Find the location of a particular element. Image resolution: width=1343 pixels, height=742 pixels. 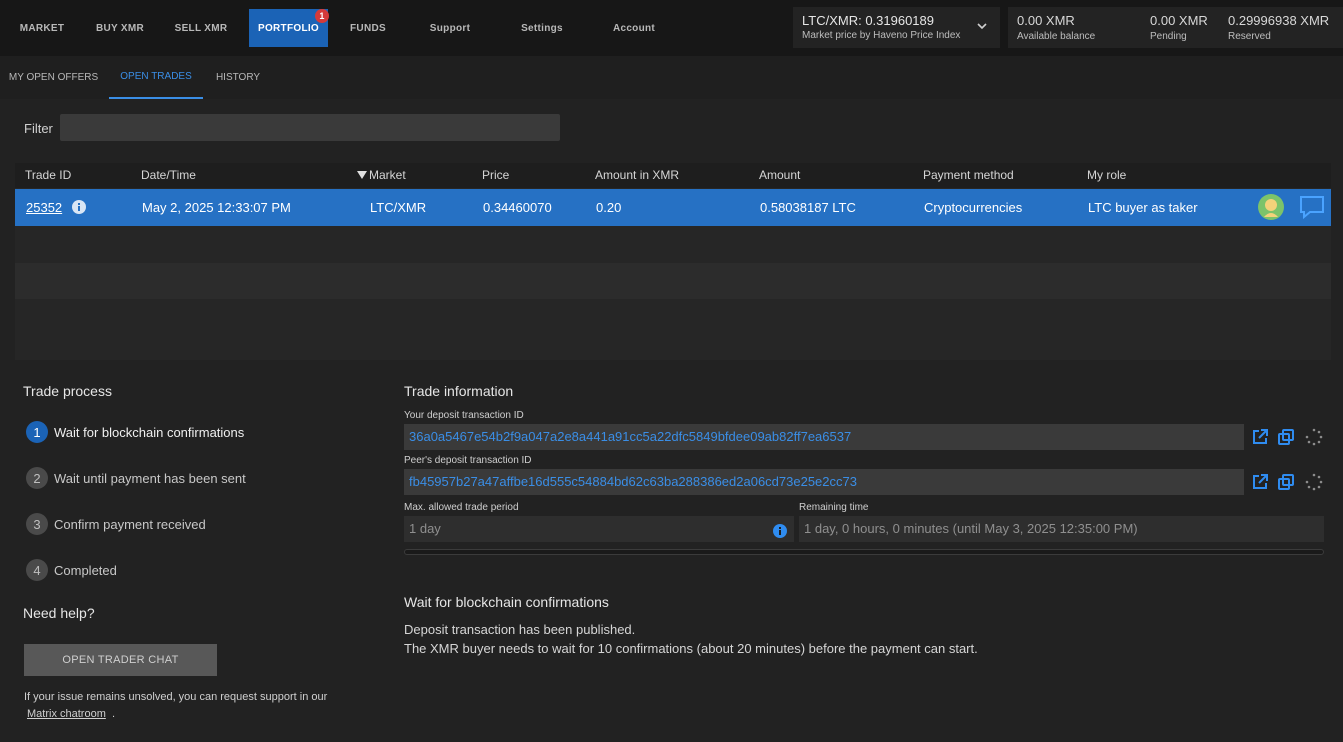

step-3-label: Confirm payment received is located at coordinates (130, 524).